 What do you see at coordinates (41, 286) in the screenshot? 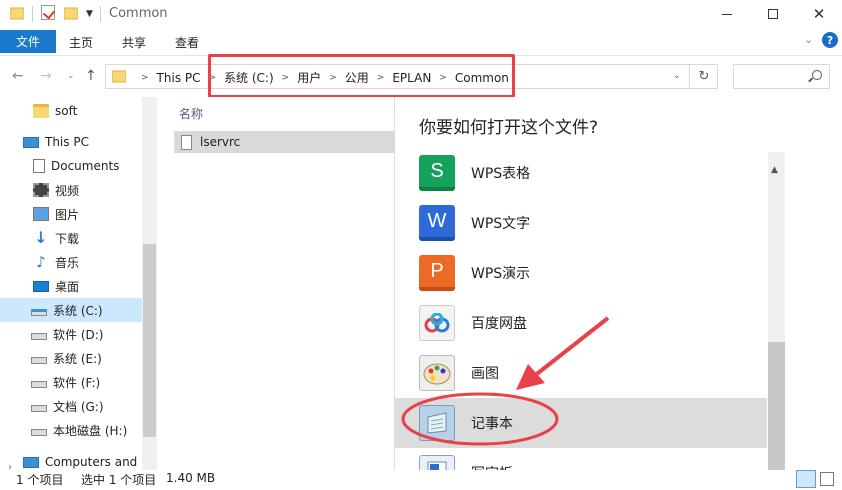
I see `desktop-icon` at bounding box center [41, 286].